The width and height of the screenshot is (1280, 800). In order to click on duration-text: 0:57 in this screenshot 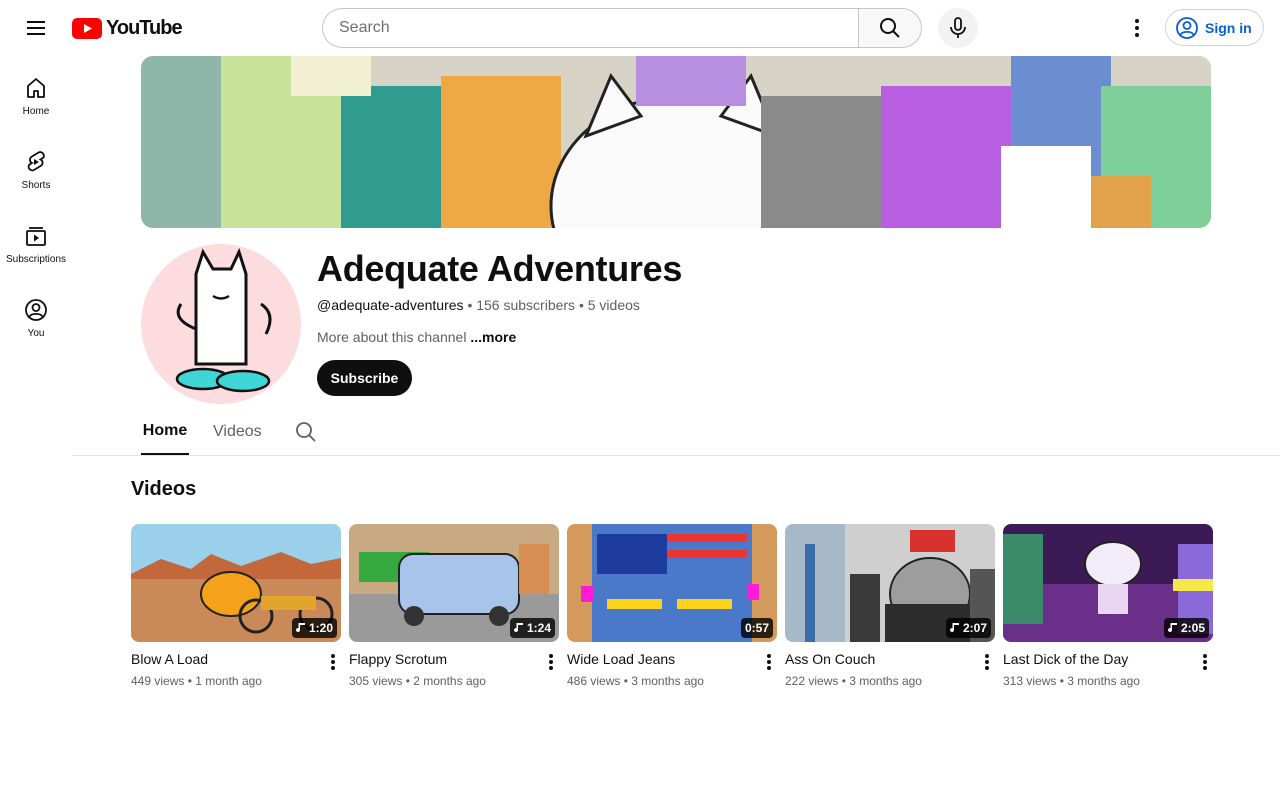, I will do `click(756, 628)`.